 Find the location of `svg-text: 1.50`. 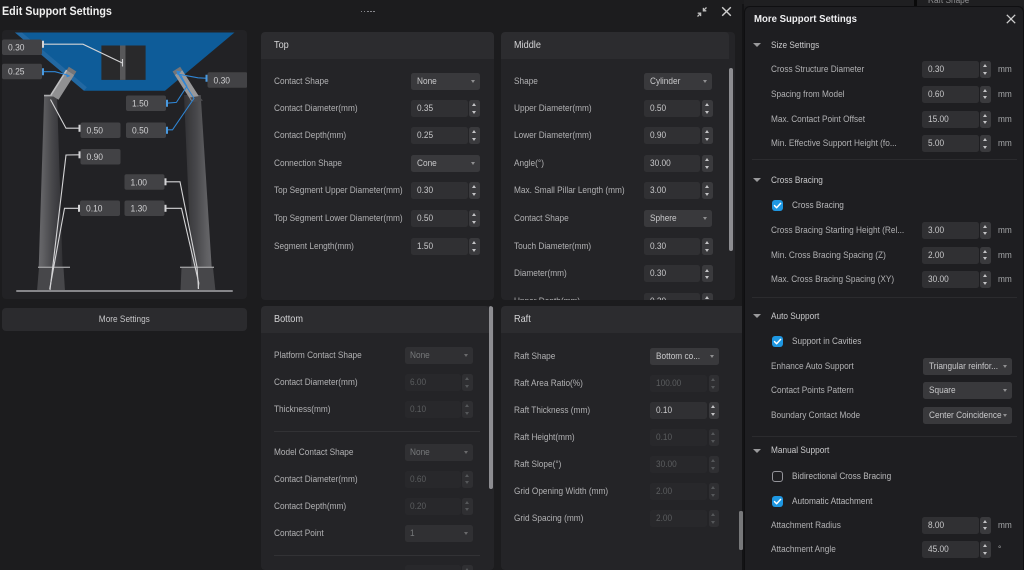

svg-text: 1.50 is located at coordinates (140, 104).